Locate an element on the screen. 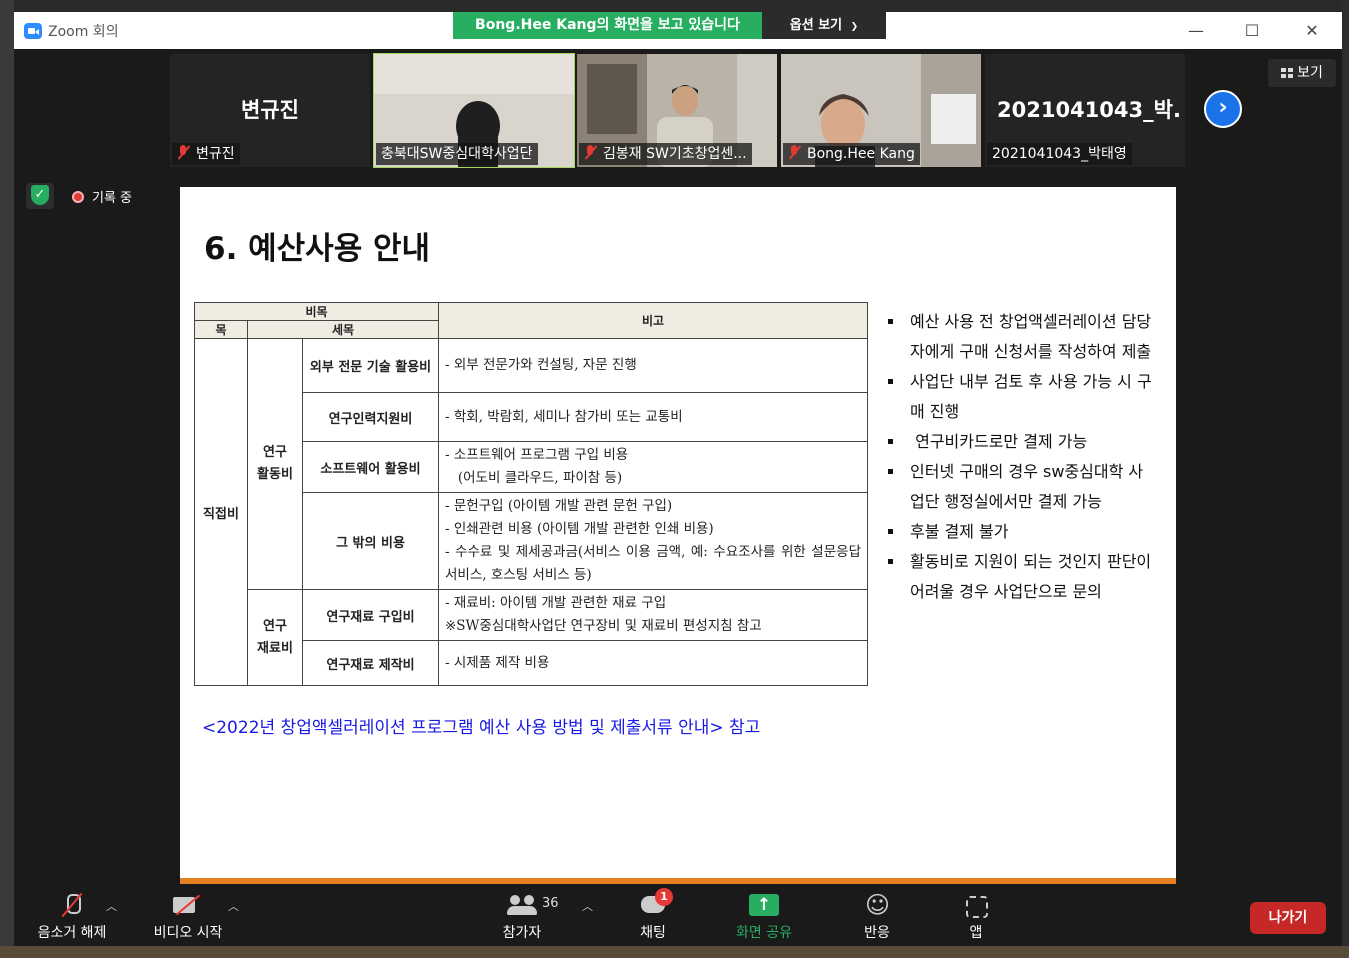 The width and height of the screenshot is (1349, 958). gallery-next-page-button: › is located at coordinates (1223, 109).